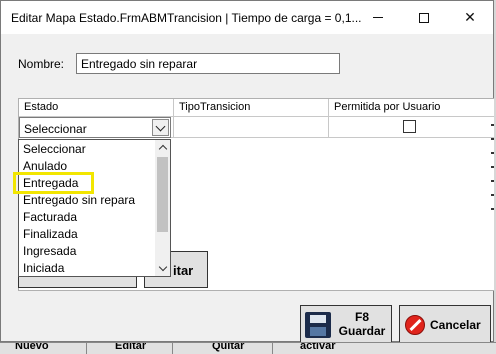 This screenshot has height=354, width=496. Describe the element at coordinates (317, 347) in the screenshot. I see `background-activar-button: activar` at that location.